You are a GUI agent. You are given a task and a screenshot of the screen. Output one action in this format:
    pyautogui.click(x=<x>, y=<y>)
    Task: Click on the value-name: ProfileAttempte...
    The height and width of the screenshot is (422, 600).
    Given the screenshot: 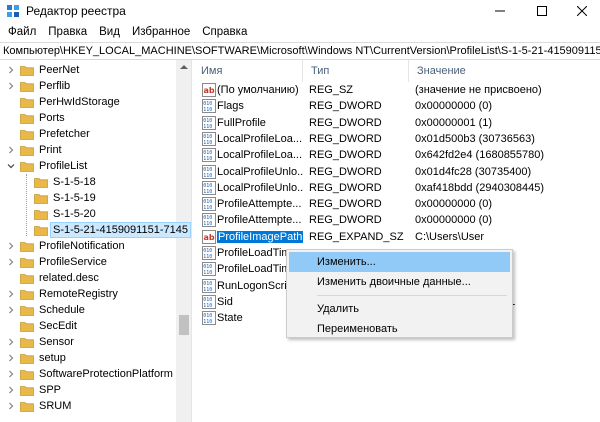 What is the action you would take?
    pyautogui.click(x=260, y=204)
    